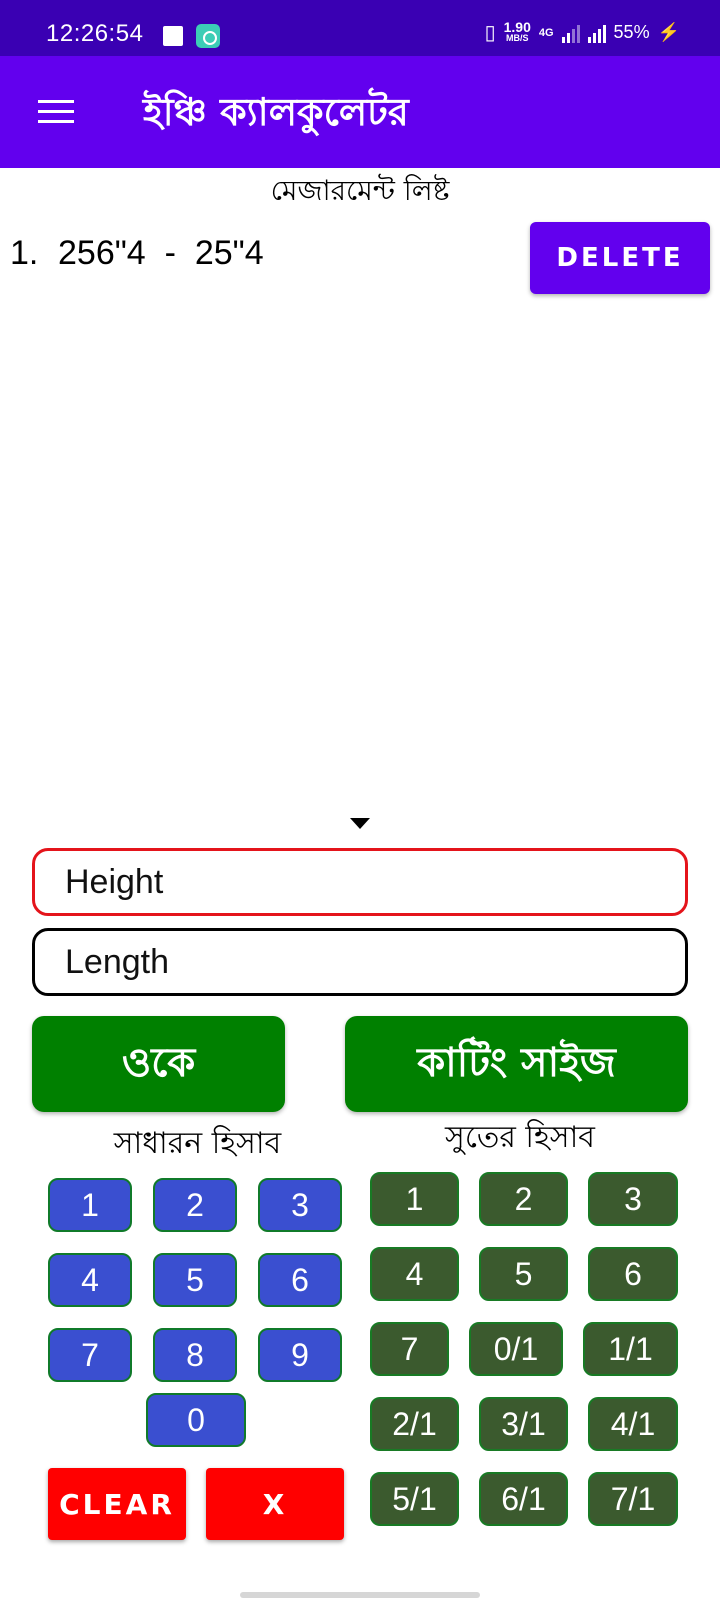 The height and width of the screenshot is (1600, 720). I want to click on general-key-1: 1, so click(90, 1205).